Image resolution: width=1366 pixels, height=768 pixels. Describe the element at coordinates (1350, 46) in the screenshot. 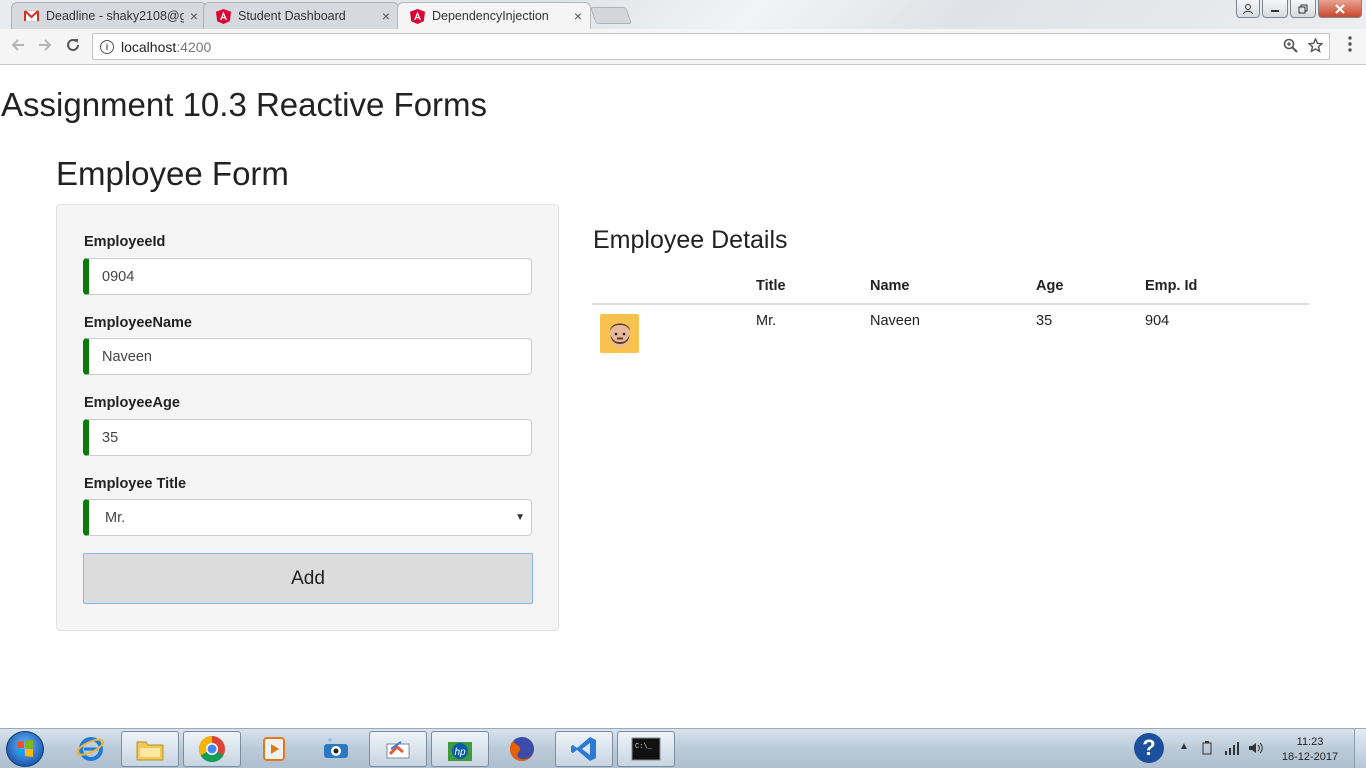

I see `menu-icon` at that location.